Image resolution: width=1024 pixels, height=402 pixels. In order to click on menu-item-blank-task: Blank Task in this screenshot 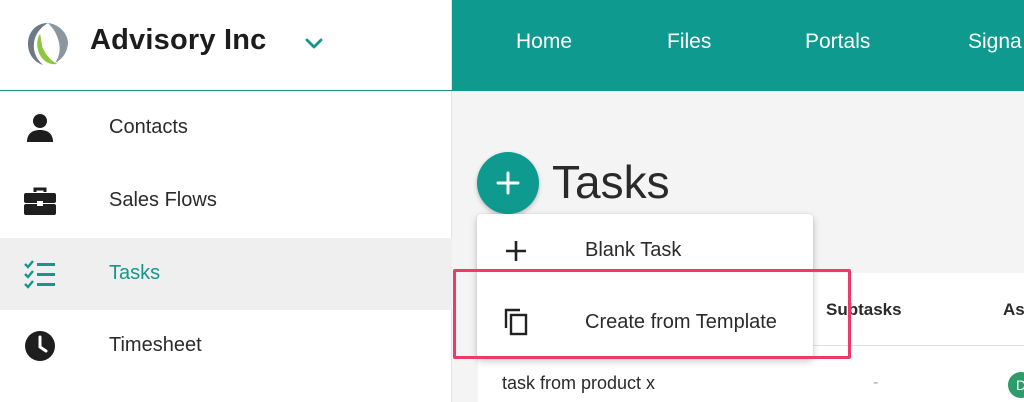, I will do `click(645, 250)`.